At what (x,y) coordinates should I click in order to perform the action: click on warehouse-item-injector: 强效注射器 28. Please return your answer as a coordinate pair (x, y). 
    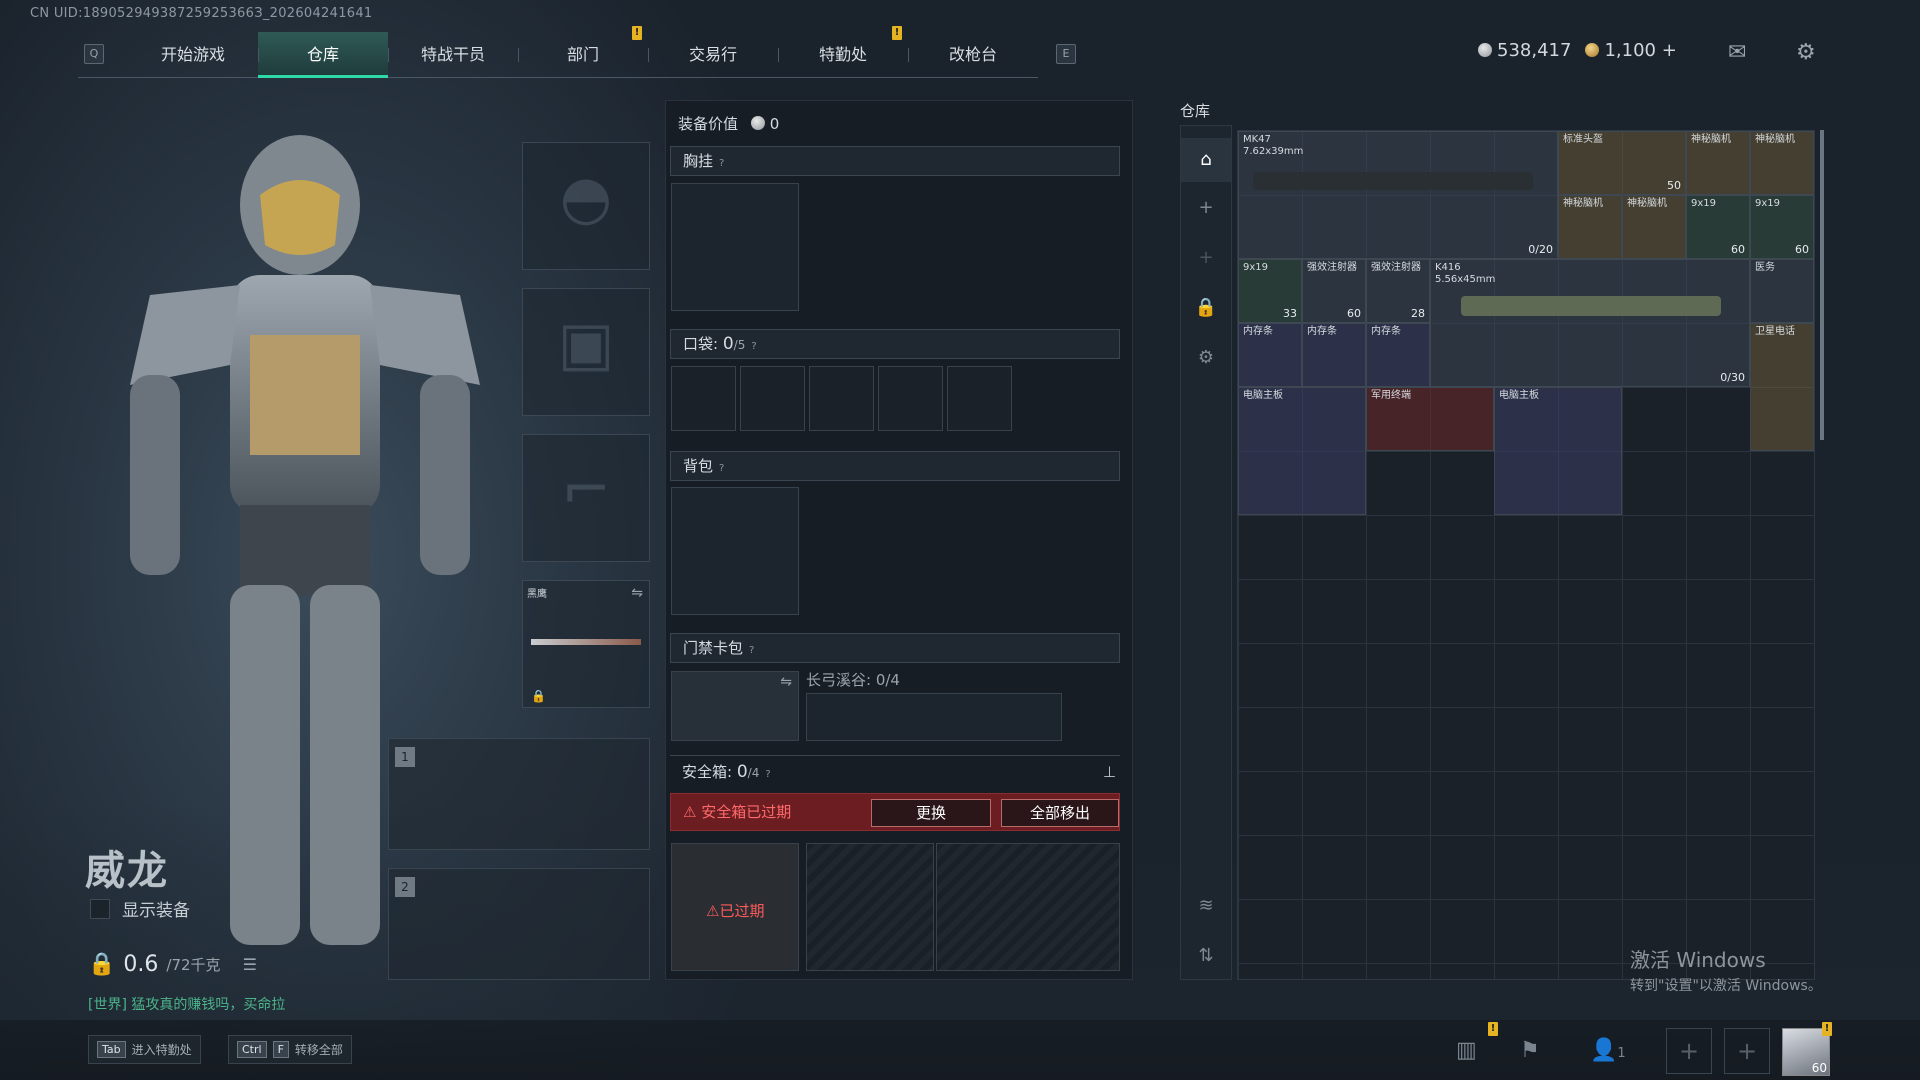
    Looking at the image, I should click on (1398, 291).